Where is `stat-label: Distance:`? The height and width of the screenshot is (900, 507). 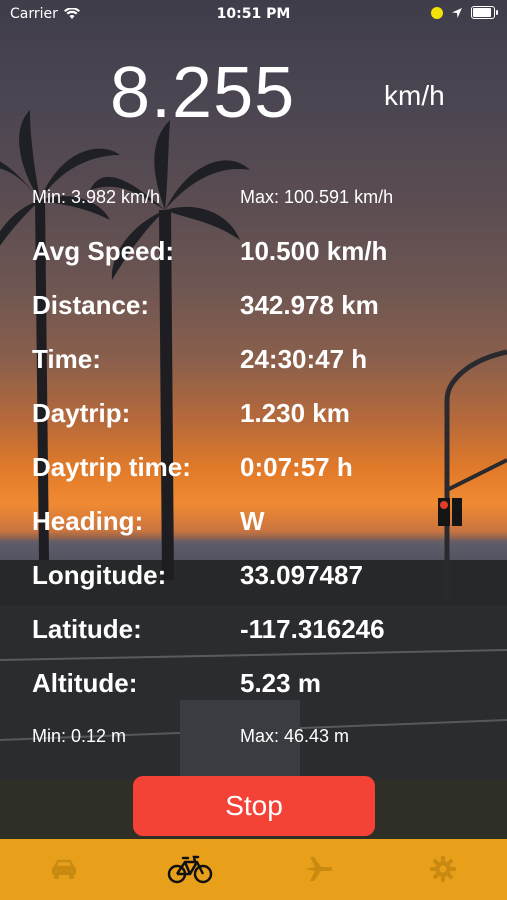
stat-label: Distance: is located at coordinates (91, 305).